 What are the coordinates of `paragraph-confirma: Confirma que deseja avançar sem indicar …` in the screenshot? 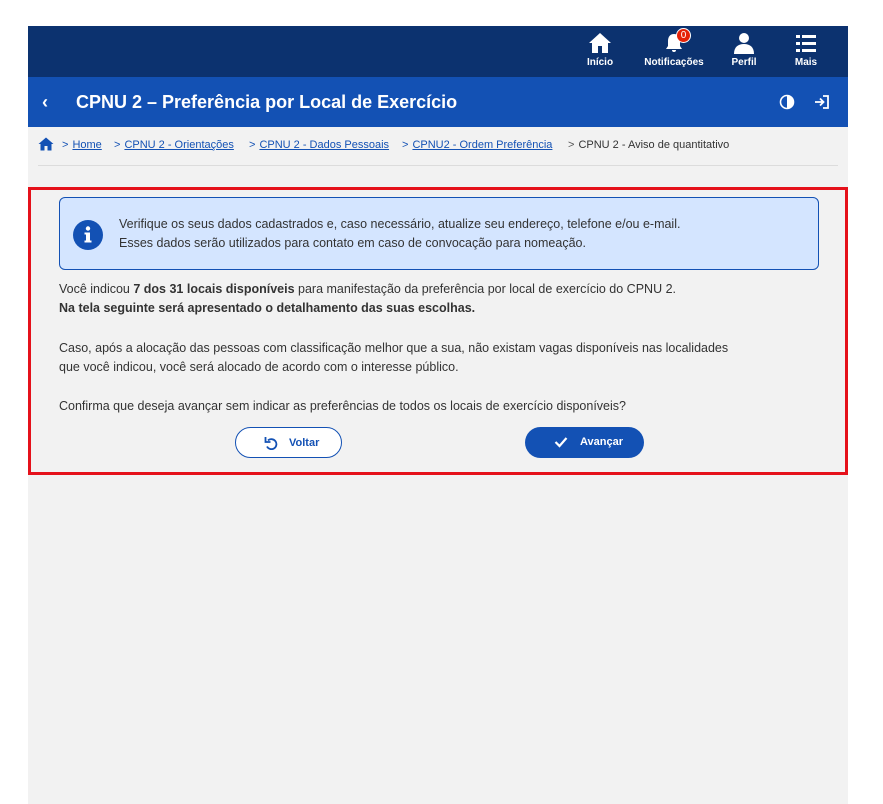 It's located at (342, 406).